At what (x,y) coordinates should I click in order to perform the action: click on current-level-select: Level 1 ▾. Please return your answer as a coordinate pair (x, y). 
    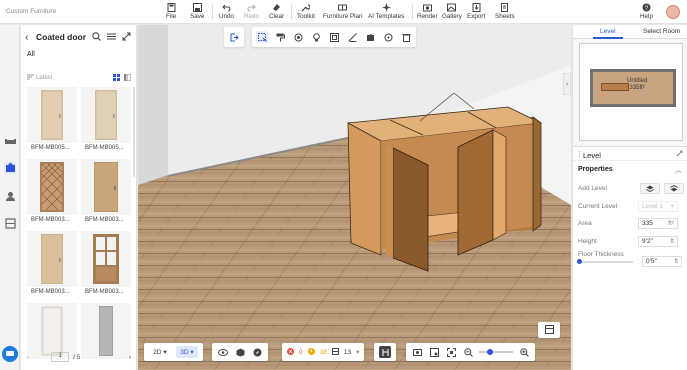
    Looking at the image, I should click on (658, 206).